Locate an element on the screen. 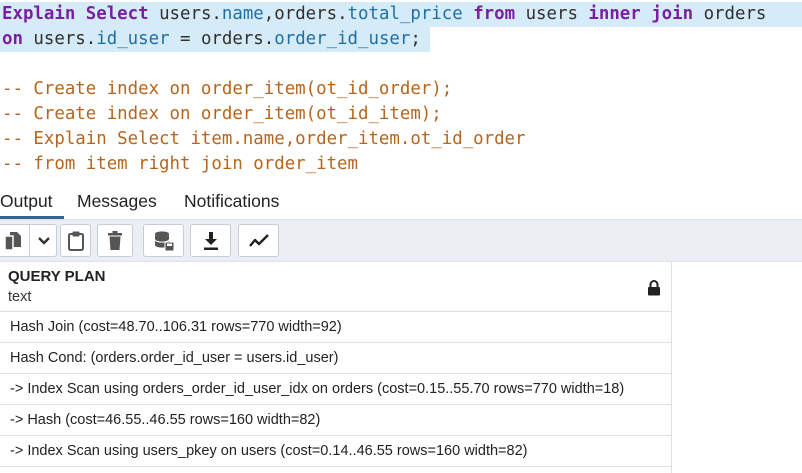  column-name: QUERY PLAN is located at coordinates (57, 276).